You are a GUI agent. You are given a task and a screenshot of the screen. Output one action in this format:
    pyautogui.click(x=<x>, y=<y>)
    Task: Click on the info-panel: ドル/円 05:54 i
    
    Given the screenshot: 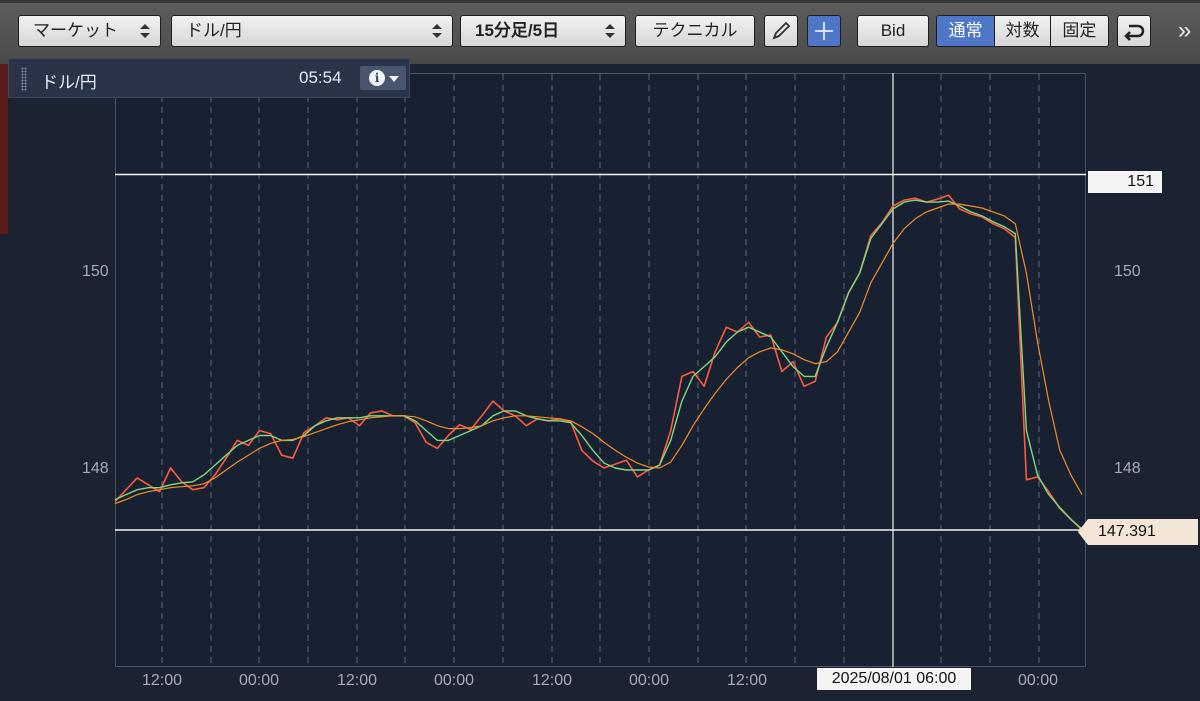 What is the action you would take?
    pyautogui.click(x=209, y=78)
    